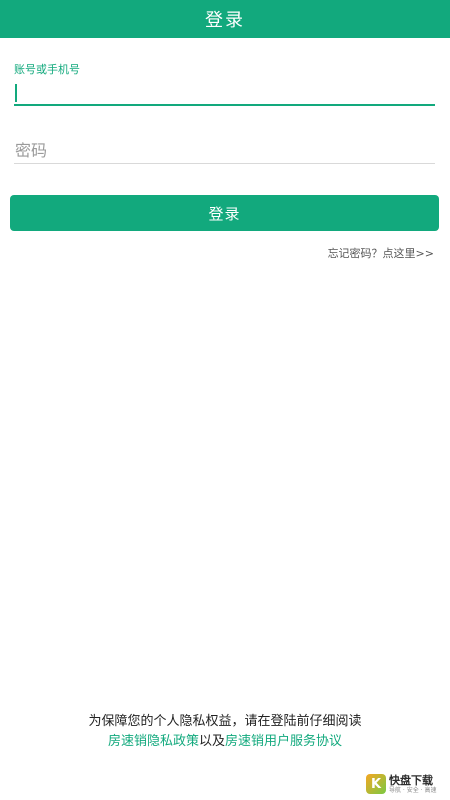 This screenshot has height=800, width=450. Describe the element at coordinates (283, 741) in the screenshot. I see `service-agreement-link: 房速销用户服务协议` at that location.